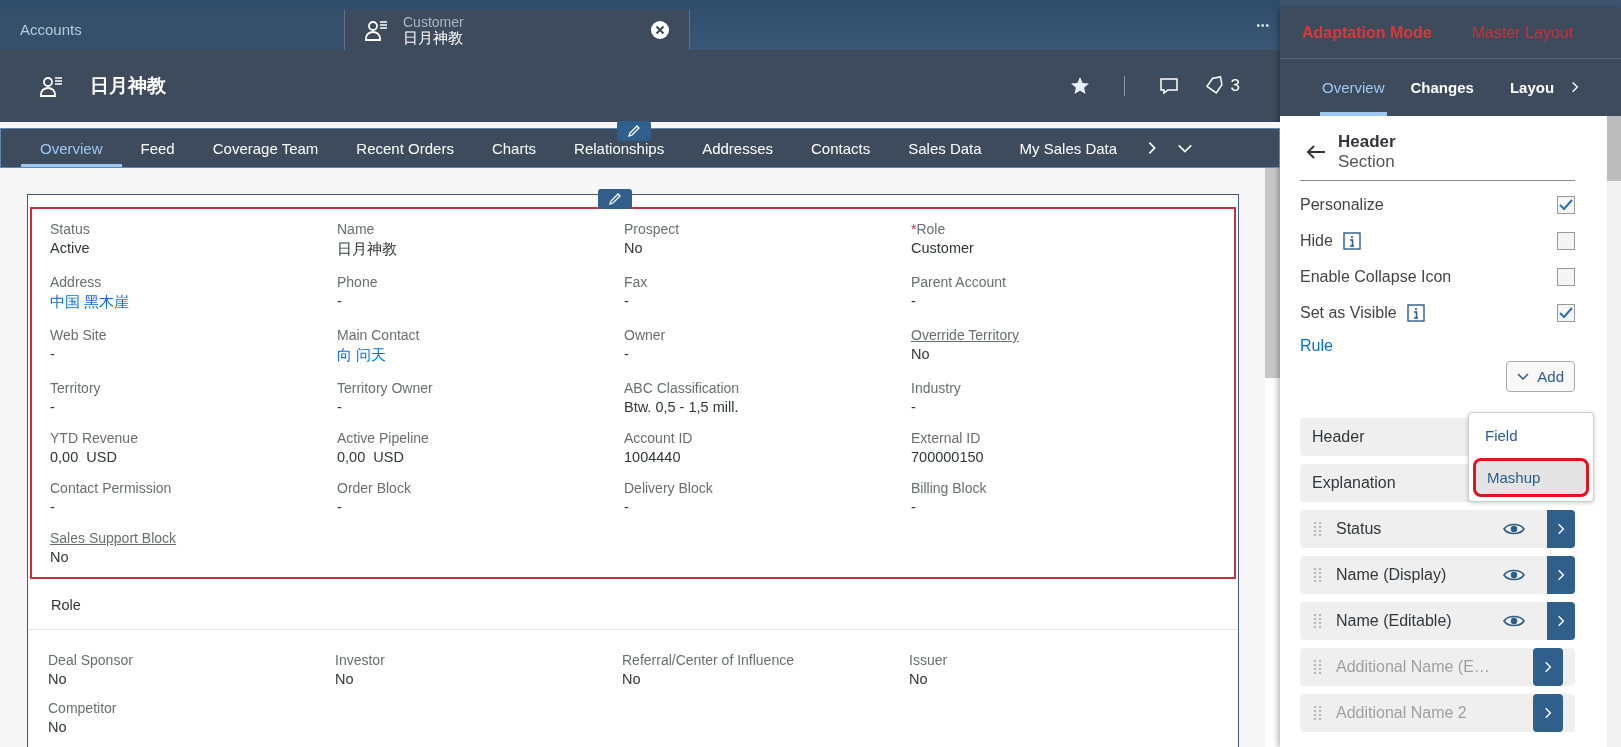 This screenshot has width=1621, height=747. What do you see at coordinates (965, 335) in the screenshot?
I see `field-label: Override Territory` at bounding box center [965, 335].